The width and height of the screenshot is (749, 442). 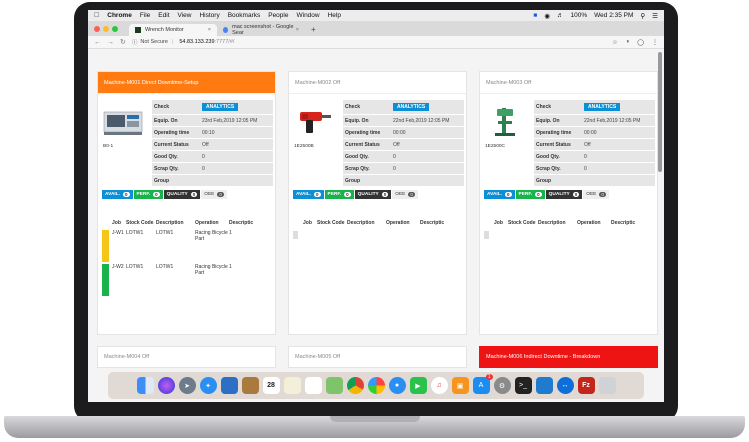 I want to click on appstore-icon: A1, so click(x=482, y=384).